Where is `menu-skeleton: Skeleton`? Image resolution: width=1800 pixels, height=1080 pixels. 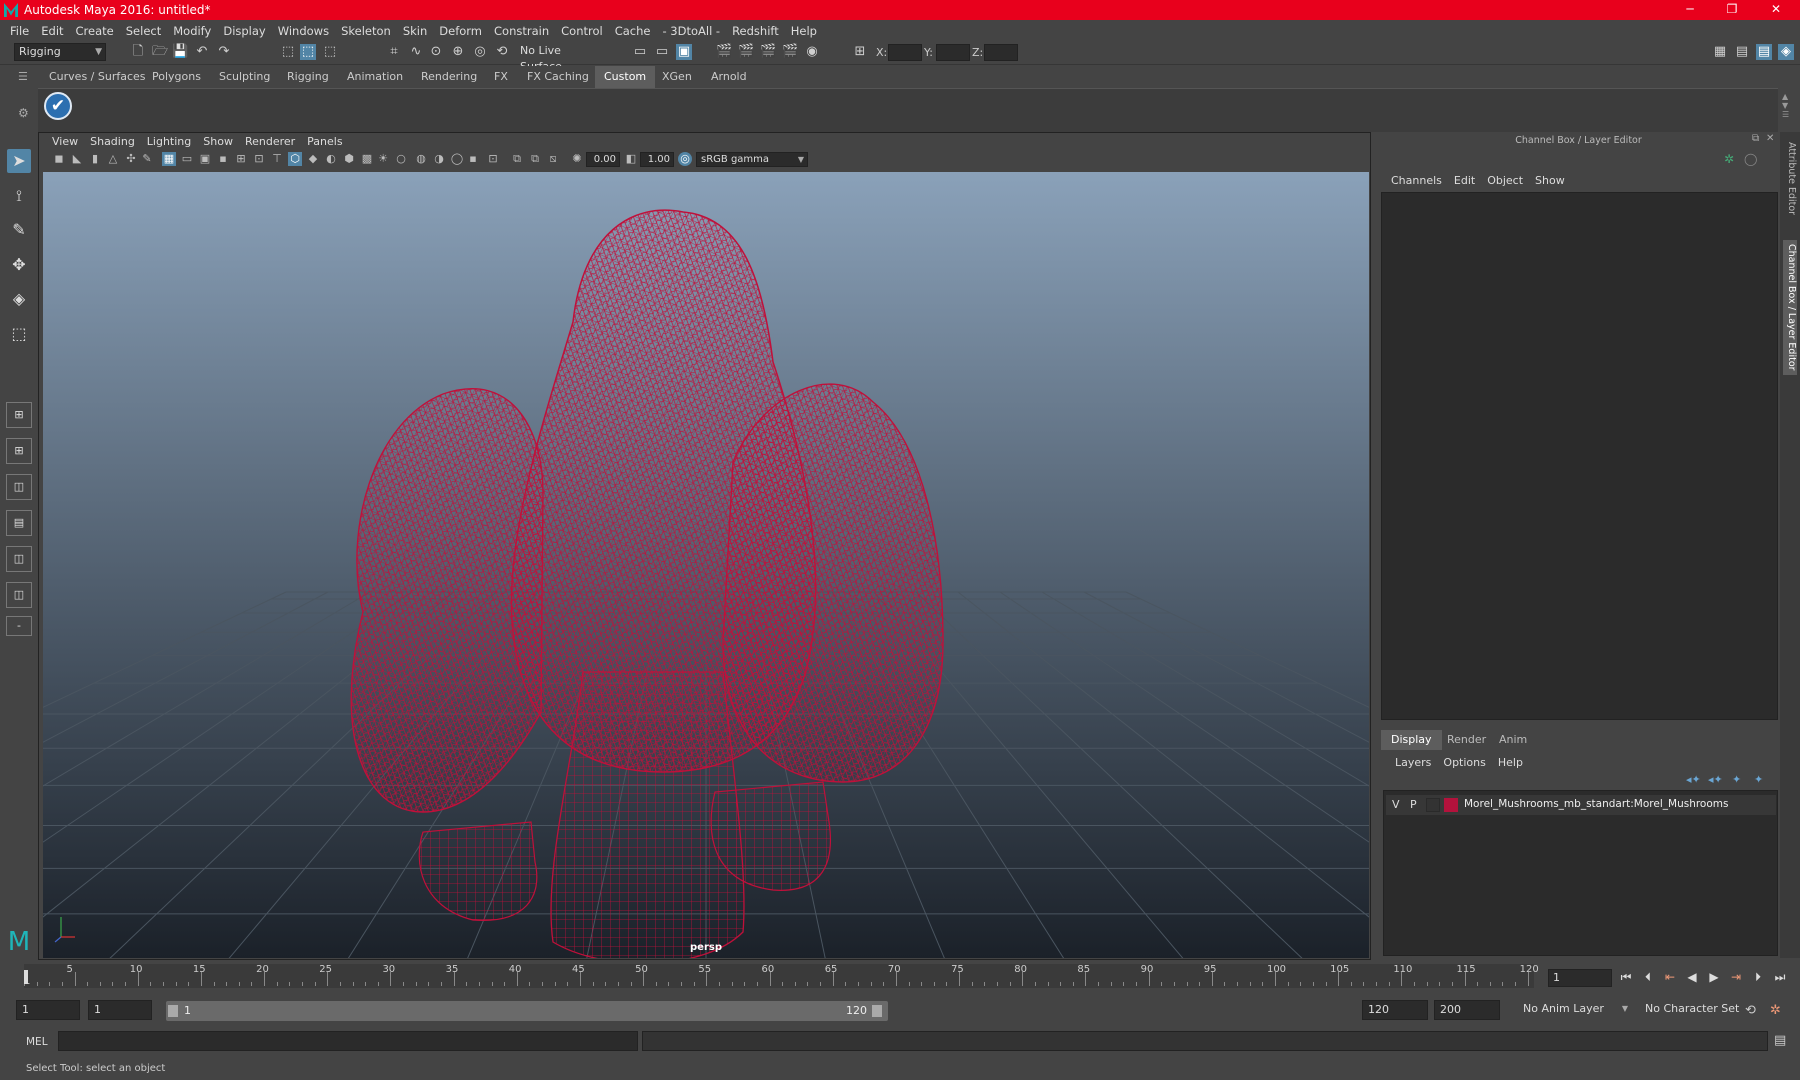 menu-skeleton: Skeleton is located at coordinates (366, 31).